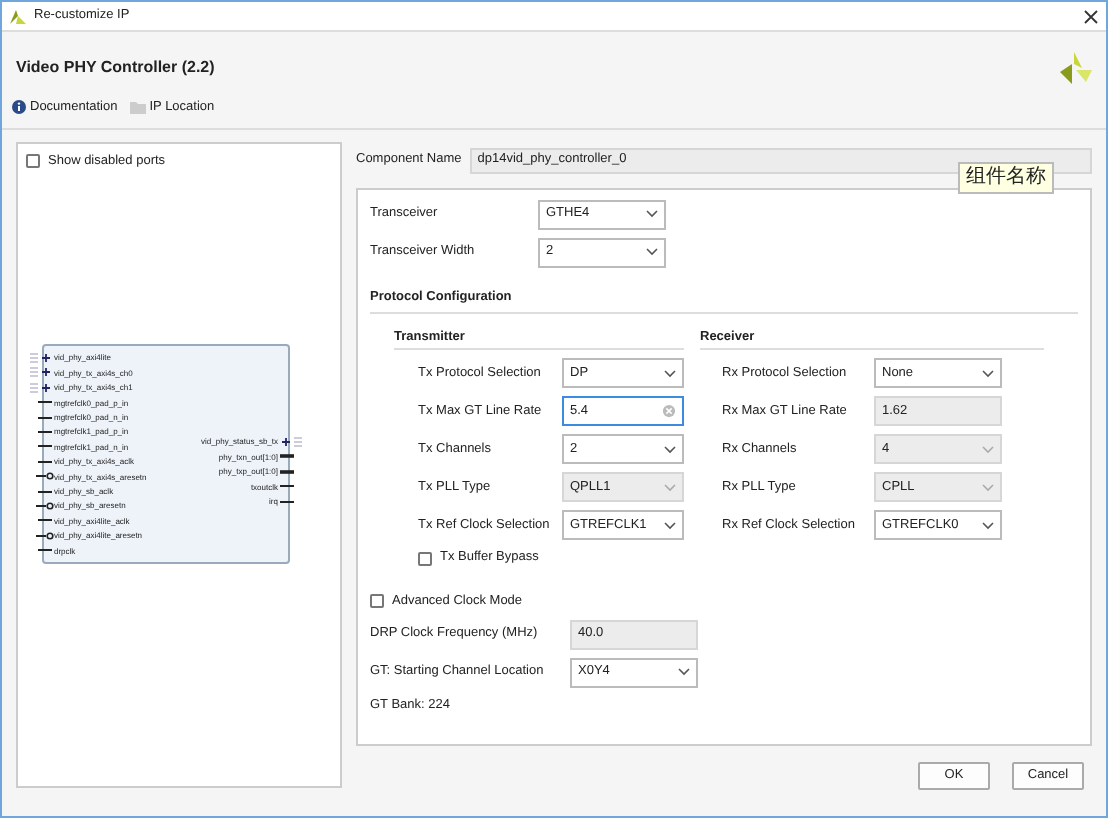  I want to click on info-icon, so click(19, 107).